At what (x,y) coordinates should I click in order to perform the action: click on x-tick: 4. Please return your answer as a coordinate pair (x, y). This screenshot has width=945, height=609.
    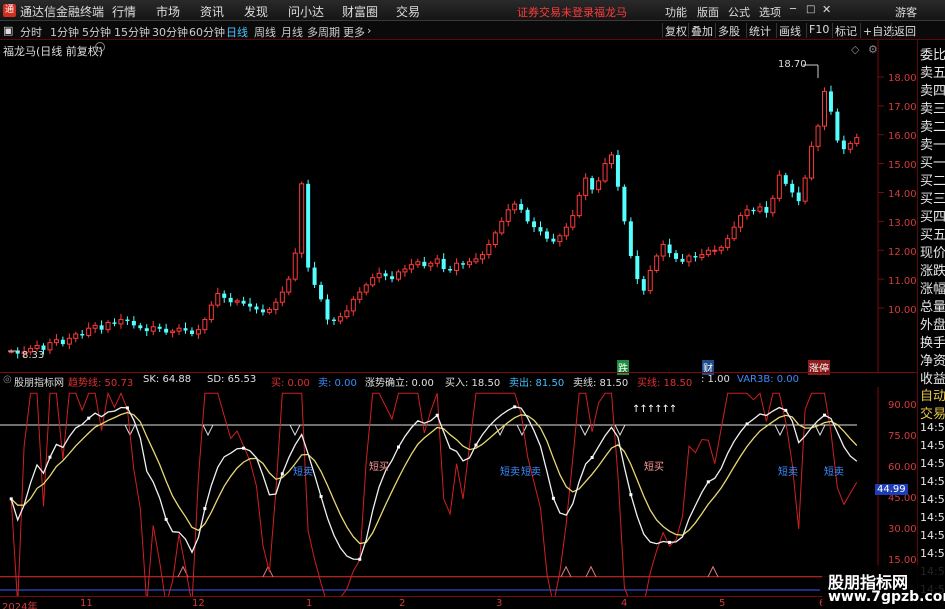
    Looking at the image, I should click on (624, 603).